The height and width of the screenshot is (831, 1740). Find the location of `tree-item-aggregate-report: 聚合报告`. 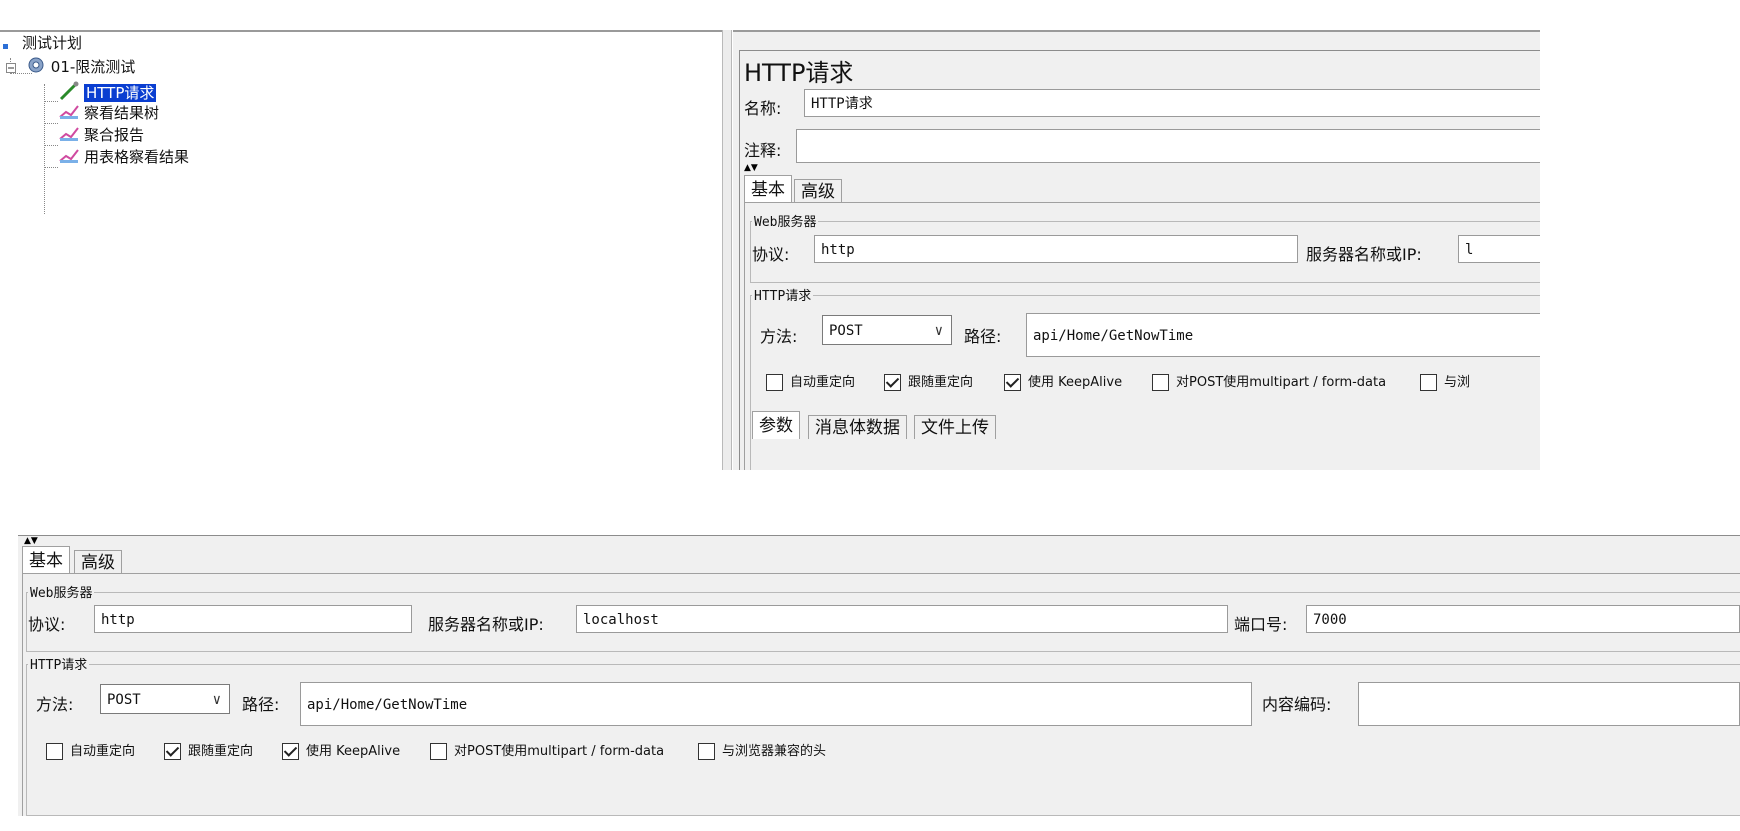

tree-item-aggregate-report: 聚合报告 is located at coordinates (101, 134).